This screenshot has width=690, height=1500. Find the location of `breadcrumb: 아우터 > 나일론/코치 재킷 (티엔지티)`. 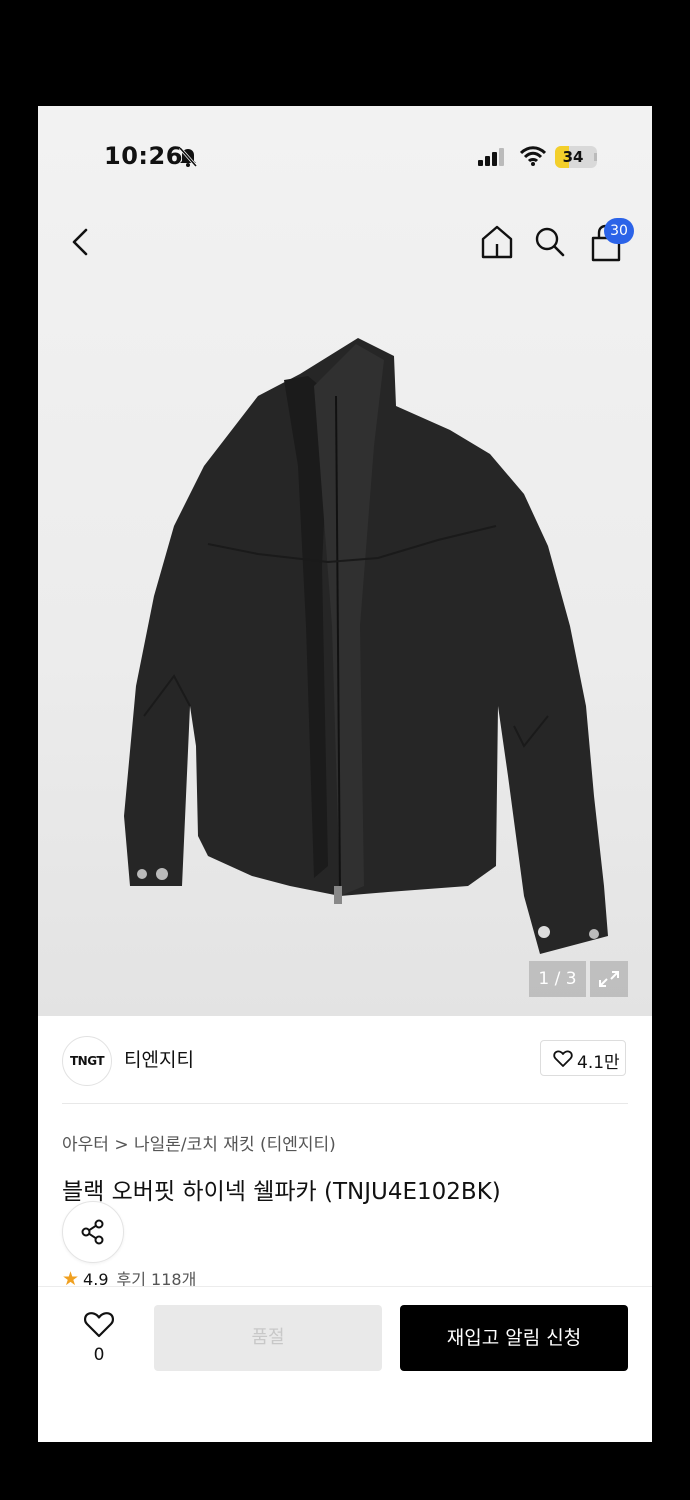

breadcrumb: 아우터 > 나일론/코치 재킷 (티엔지티) is located at coordinates (199, 1142).